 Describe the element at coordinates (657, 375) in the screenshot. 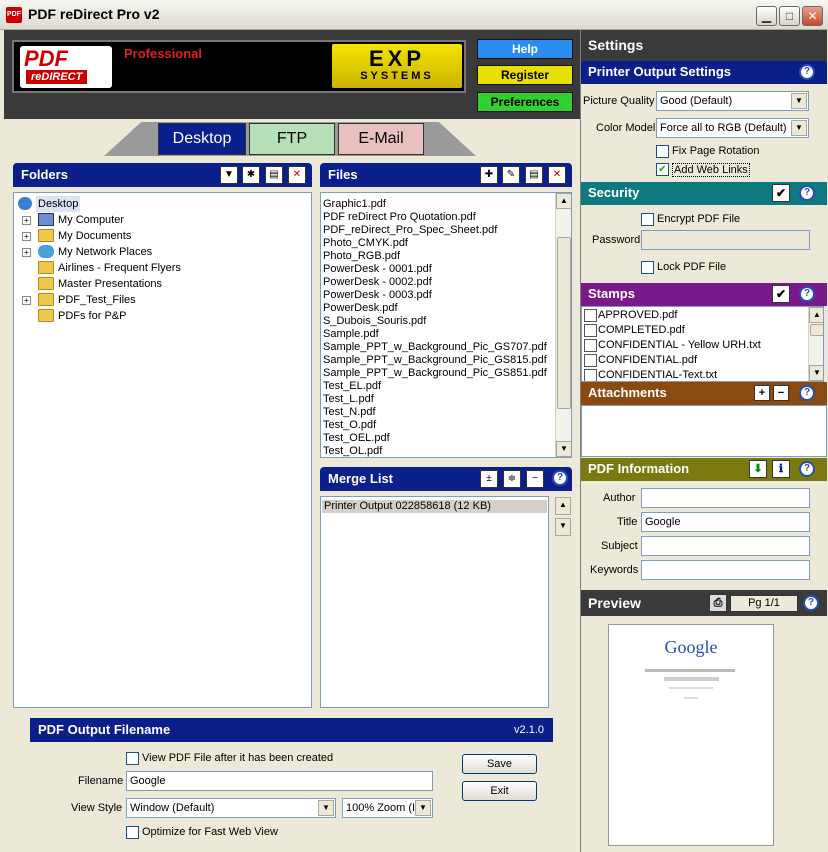

I see `stamp-item: CONFIDENTIAL-Text.txt` at that location.